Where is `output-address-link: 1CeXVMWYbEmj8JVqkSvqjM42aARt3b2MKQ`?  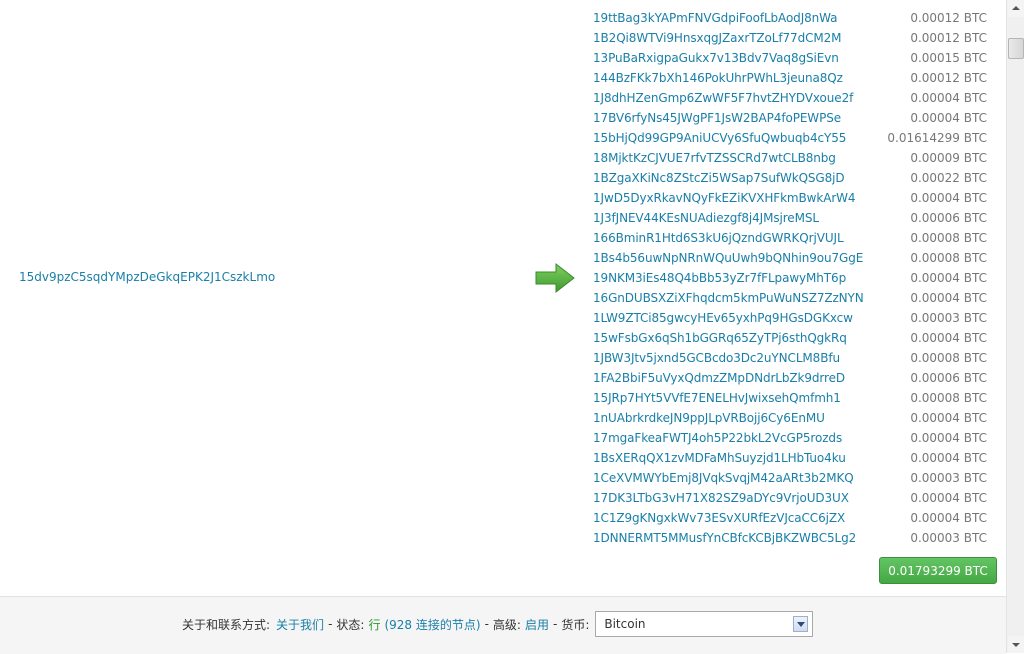
output-address-link: 1CeXVMWYbEmj8JVqkSvqjM42aARt3b2MKQ is located at coordinates (723, 478).